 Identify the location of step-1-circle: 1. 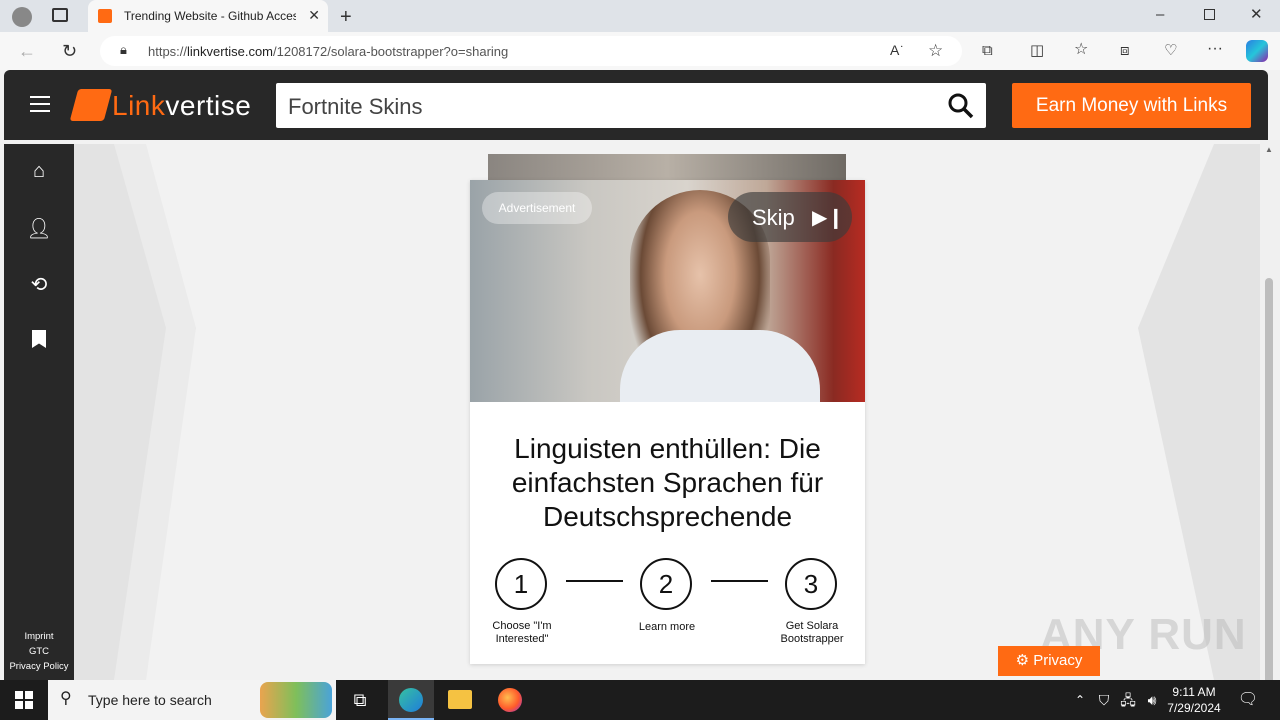
(521, 584).